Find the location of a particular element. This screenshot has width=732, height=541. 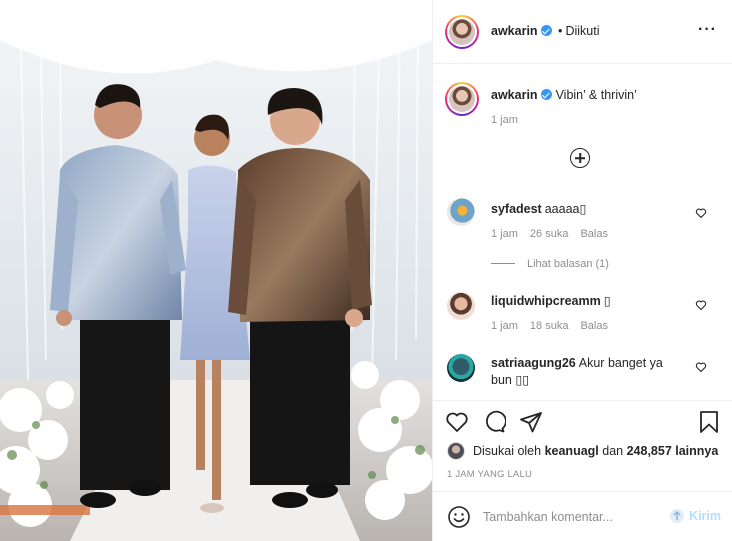

comment-username: syfadest is located at coordinates (516, 209).